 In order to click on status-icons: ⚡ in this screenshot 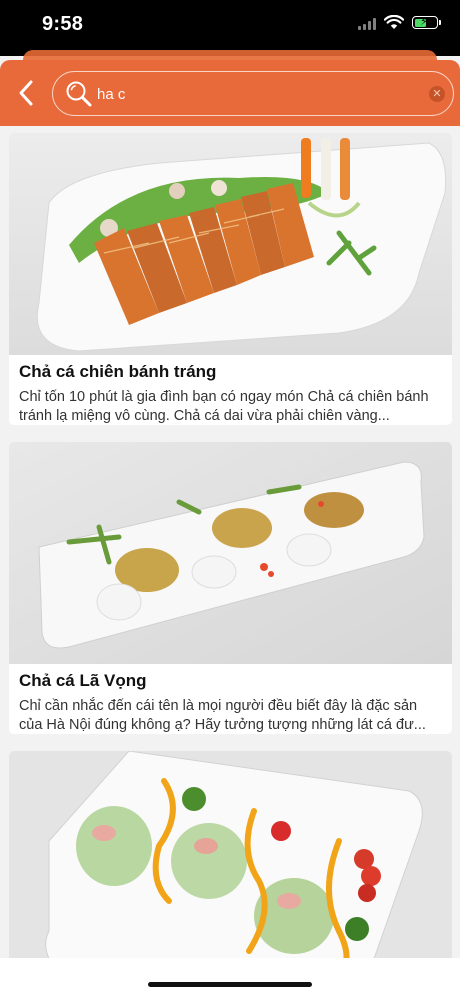, I will do `click(399, 22)`.